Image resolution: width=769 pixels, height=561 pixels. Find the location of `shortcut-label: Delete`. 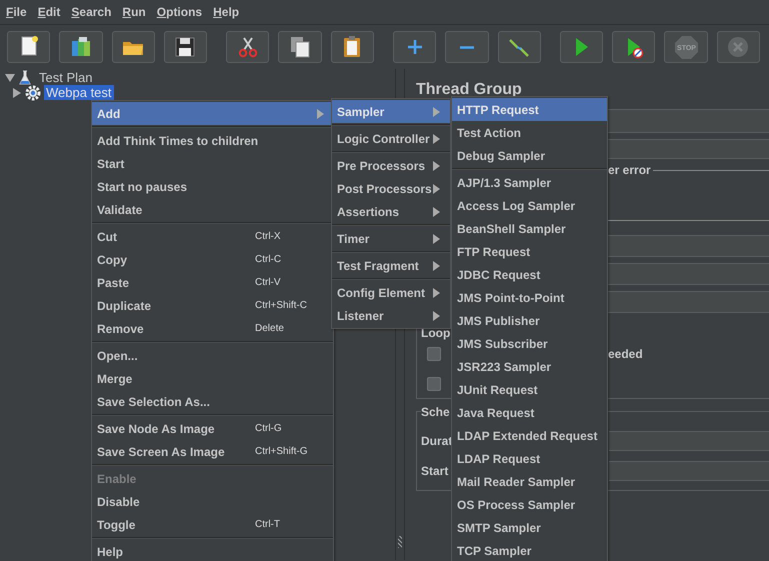

shortcut-label: Delete is located at coordinates (270, 328).